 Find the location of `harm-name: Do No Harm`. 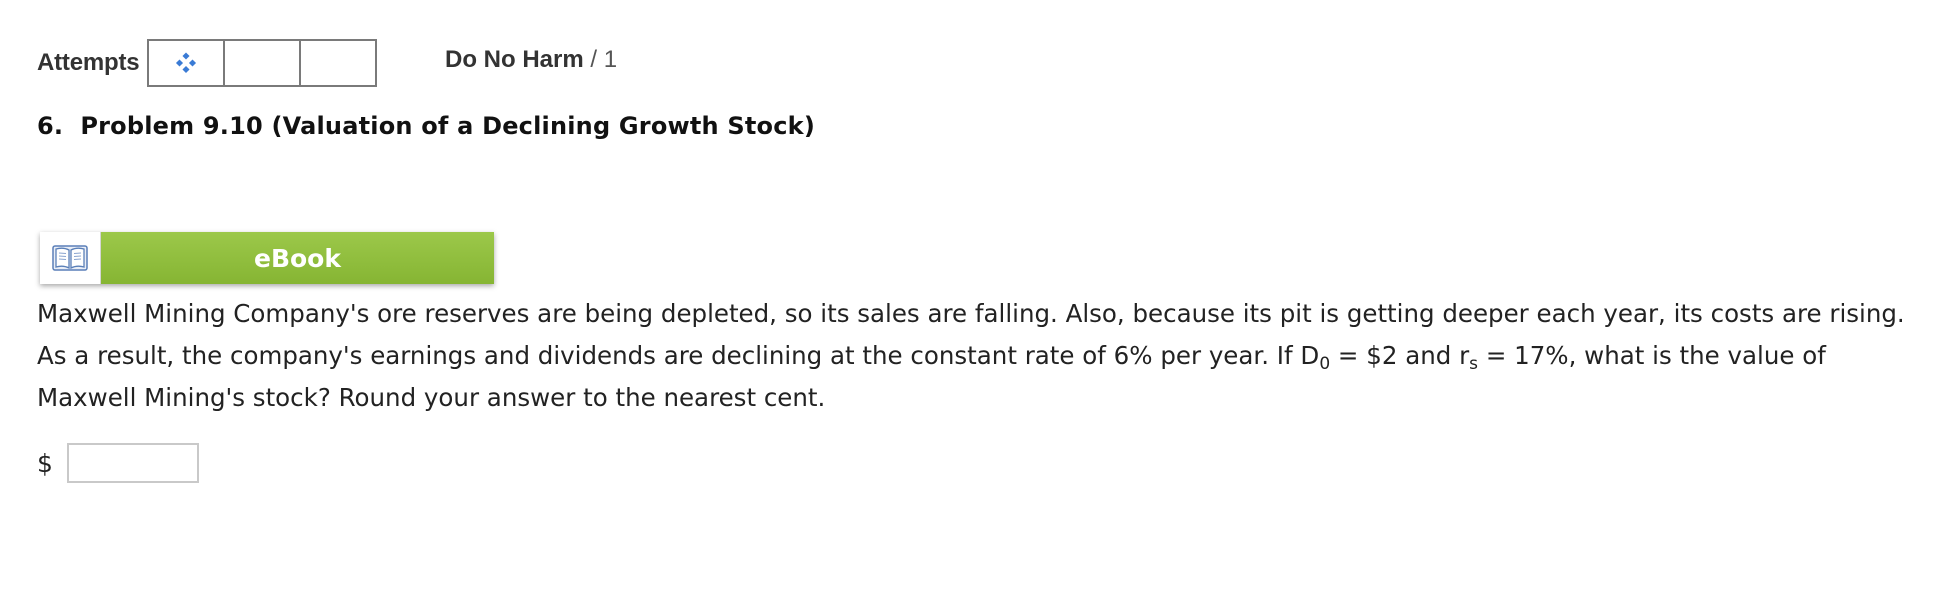

harm-name: Do No Harm is located at coordinates (514, 59).